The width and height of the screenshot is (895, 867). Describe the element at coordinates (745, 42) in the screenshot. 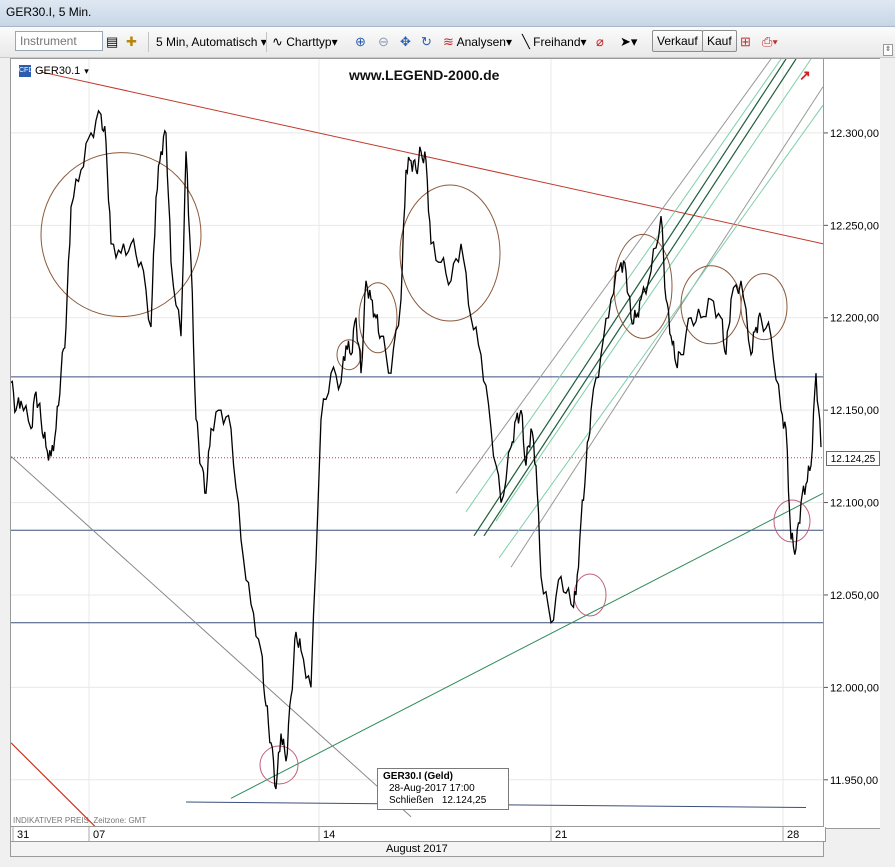

I see `indicator-icon: ⊞` at that location.